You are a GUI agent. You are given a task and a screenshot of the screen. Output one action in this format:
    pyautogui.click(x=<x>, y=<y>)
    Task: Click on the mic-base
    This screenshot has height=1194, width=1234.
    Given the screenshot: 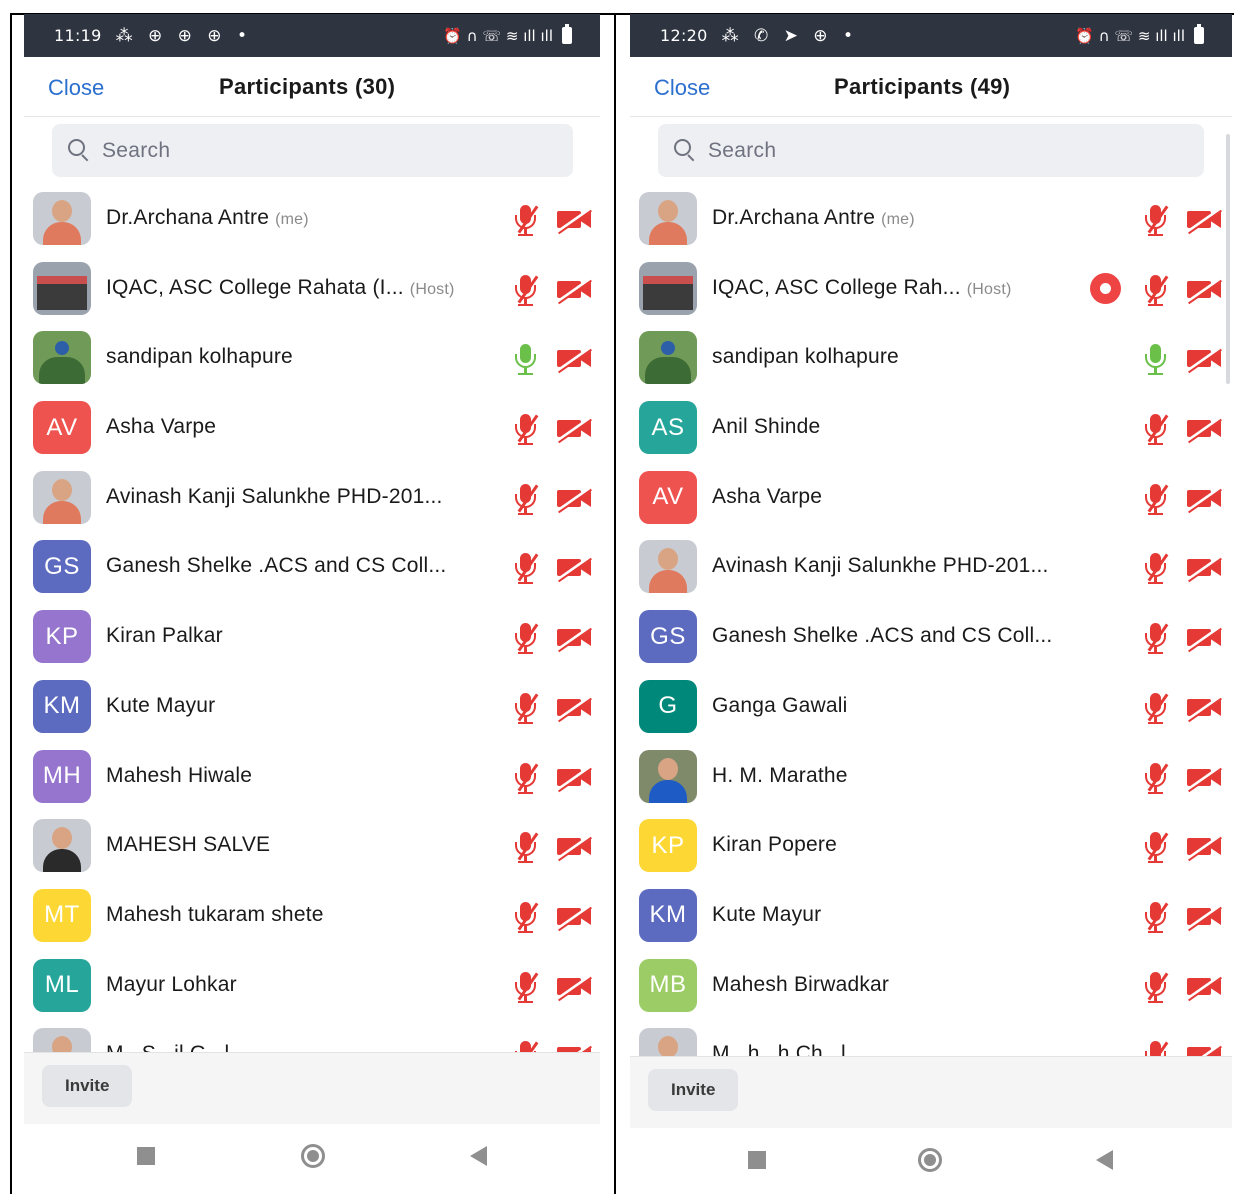 What is the action you would take?
    pyautogui.click(x=1155, y=583)
    